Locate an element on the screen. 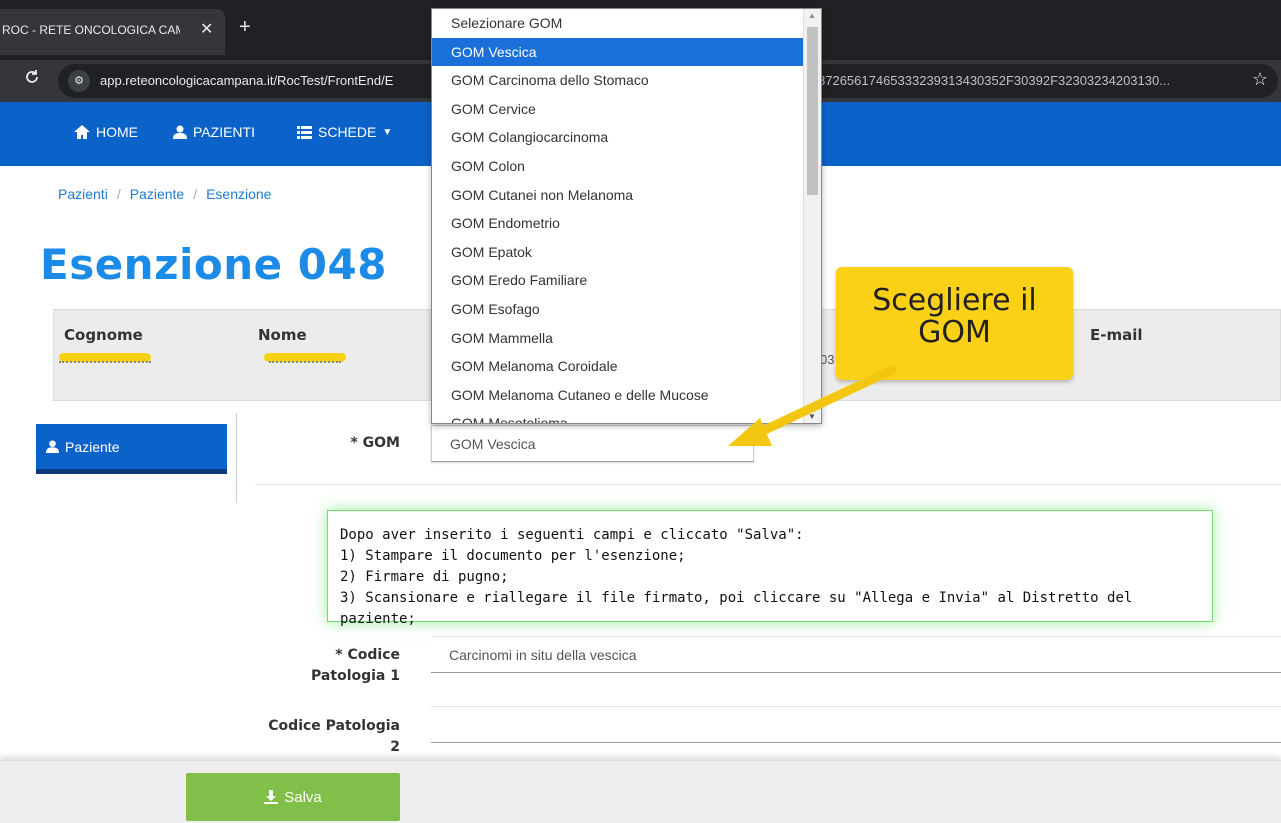 This screenshot has width=1281, height=823. nav-patients-label: PAZIENTI is located at coordinates (224, 132).